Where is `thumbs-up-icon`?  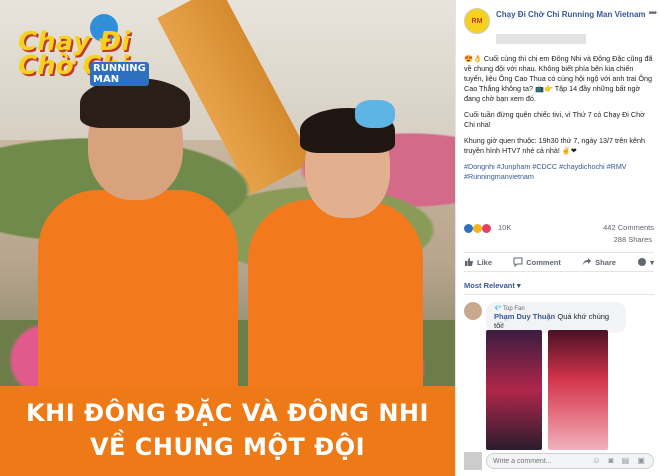
thumbs-up-icon is located at coordinates (469, 262).